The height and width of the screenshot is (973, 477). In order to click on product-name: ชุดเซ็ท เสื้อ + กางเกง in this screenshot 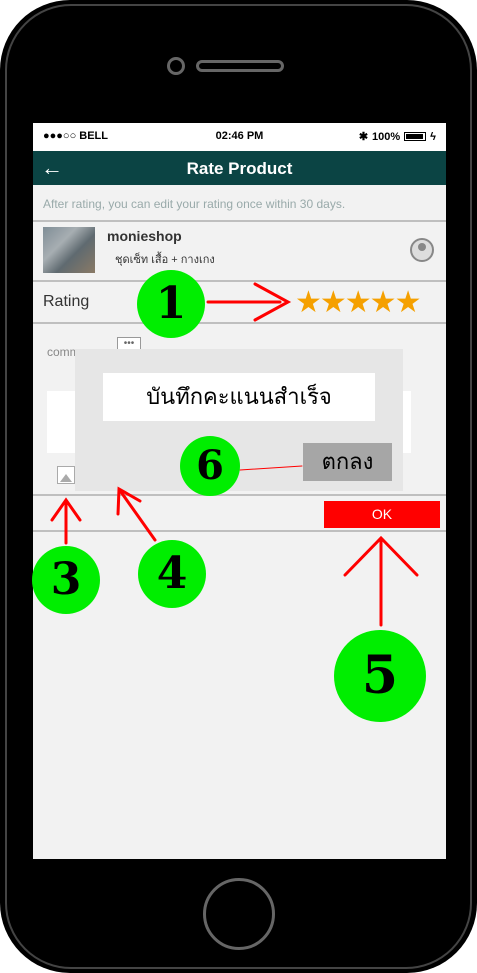, I will do `click(165, 260)`.